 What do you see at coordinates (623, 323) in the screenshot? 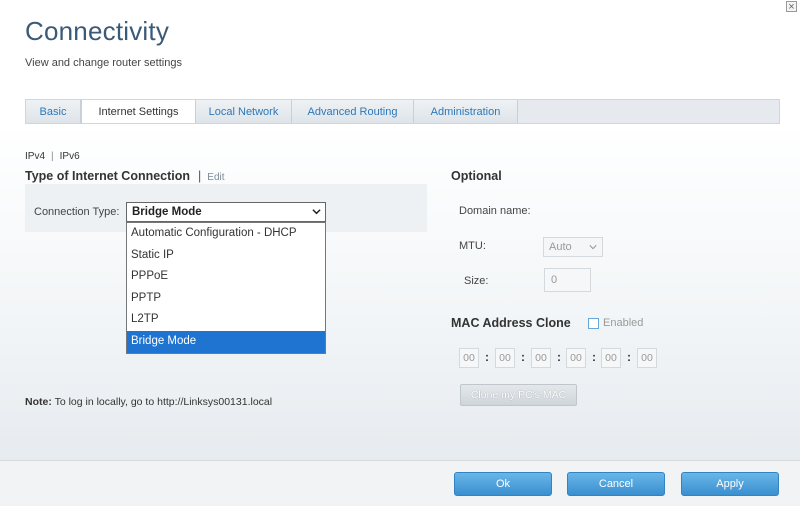
I see `mac-enabled-label: Enabled` at bounding box center [623, 323].